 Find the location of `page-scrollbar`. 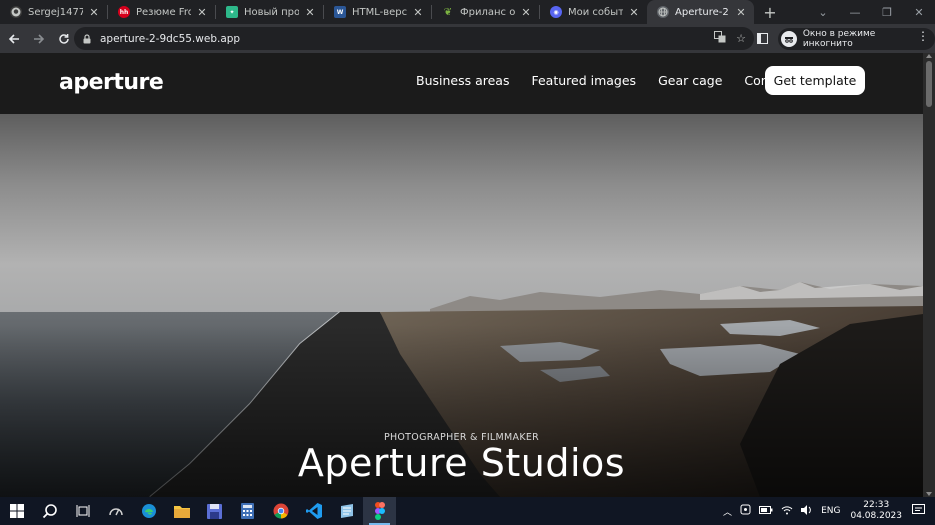

page-scrollbar is located at coordinates (929, 275).